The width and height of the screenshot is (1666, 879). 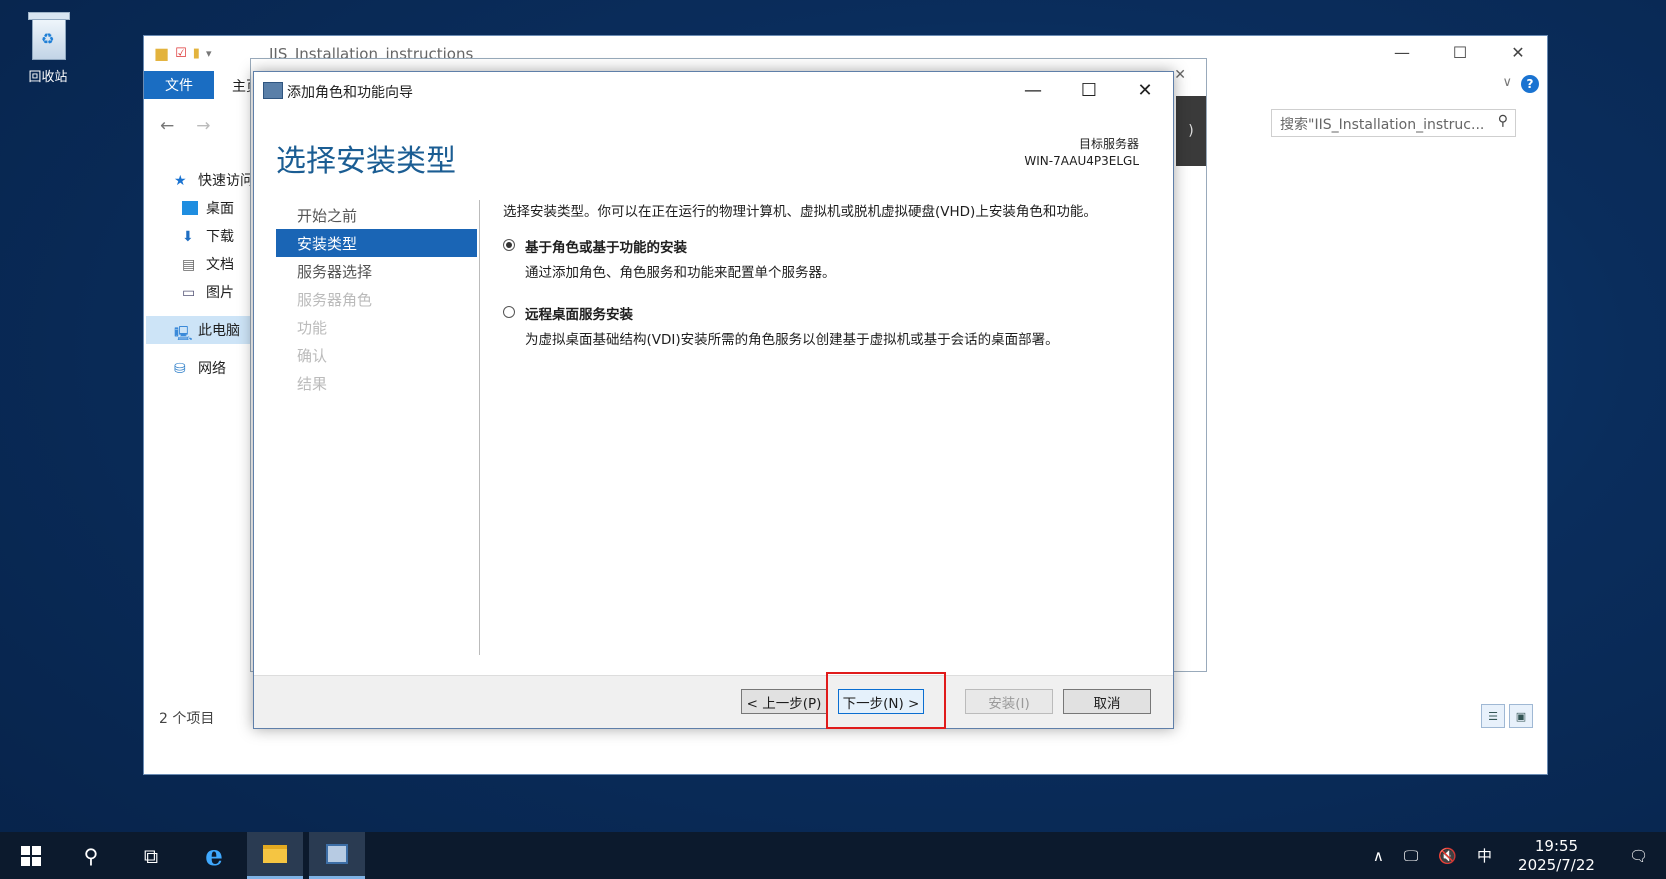 What do you see at coordinates (179, 85) in the screenshot?
I see `tab-file: 文件` at bounding box center [179, 85].